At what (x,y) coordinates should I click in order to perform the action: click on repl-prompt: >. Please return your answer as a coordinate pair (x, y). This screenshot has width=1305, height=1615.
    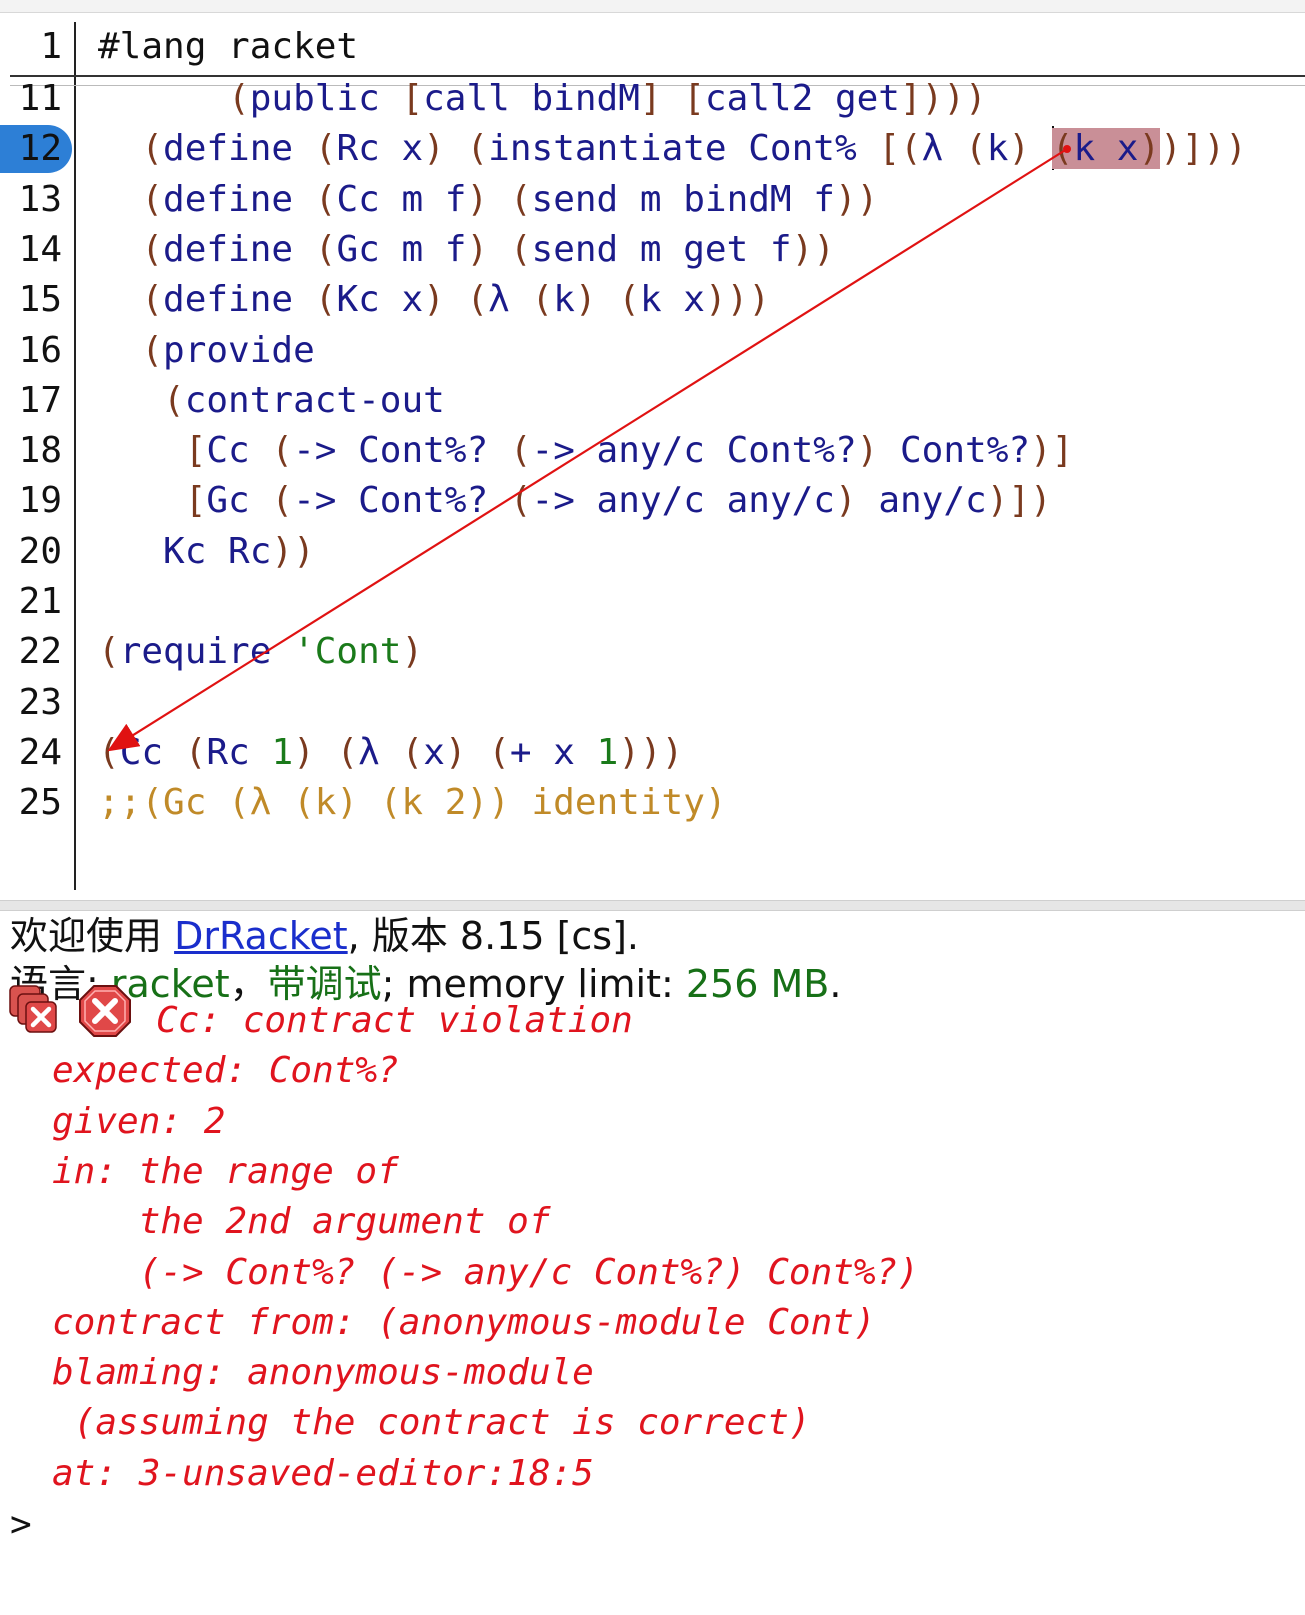
    Looking at the image, I should click on (21, 1525).